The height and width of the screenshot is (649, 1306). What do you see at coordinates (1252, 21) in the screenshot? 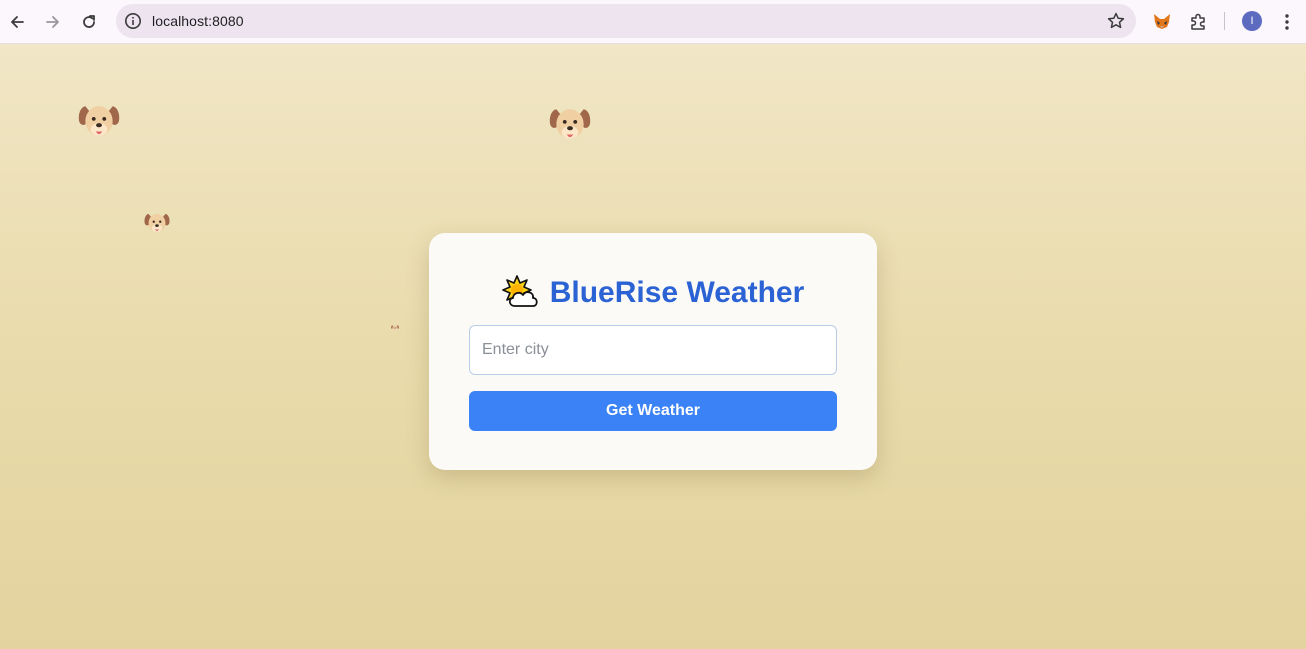
I see `profile-avatar: I` at bounding box center [1252, 21].